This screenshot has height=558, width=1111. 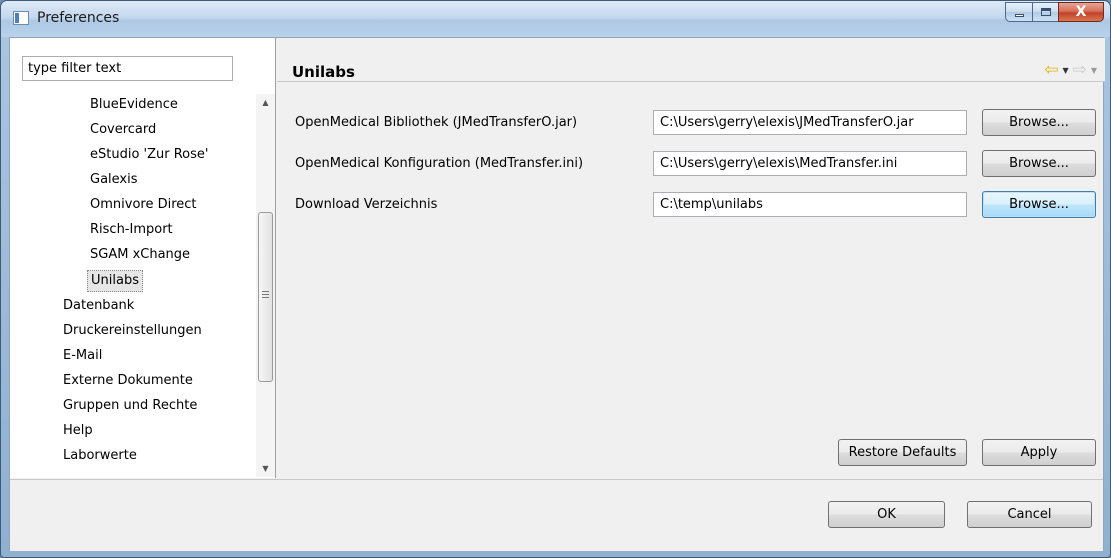 I want to click on tree-item-blueevidence: BlueEvidence, so click(x=134, y=105).